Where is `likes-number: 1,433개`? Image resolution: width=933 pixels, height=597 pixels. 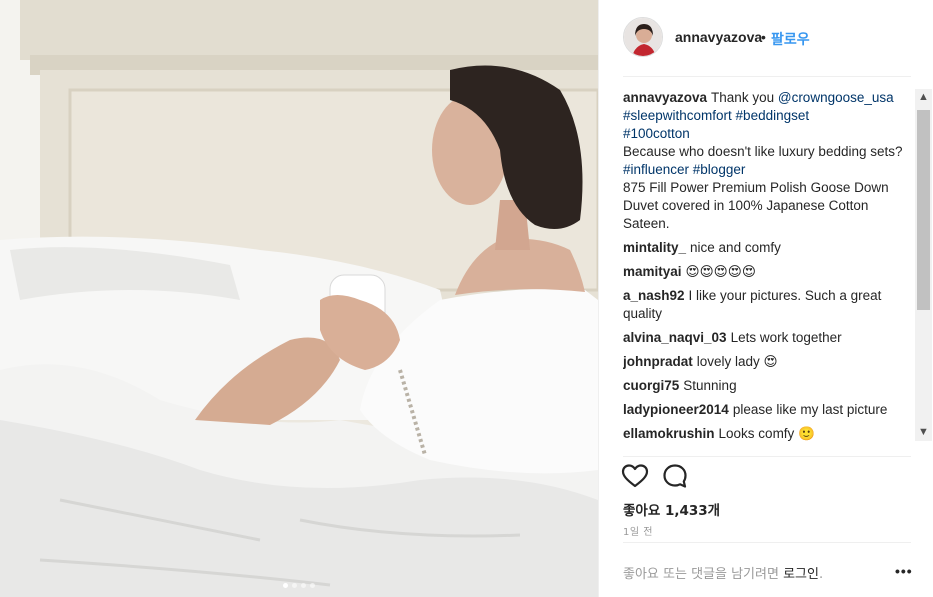
likes-number: 1,433개 is located at coordinates (692, 511).